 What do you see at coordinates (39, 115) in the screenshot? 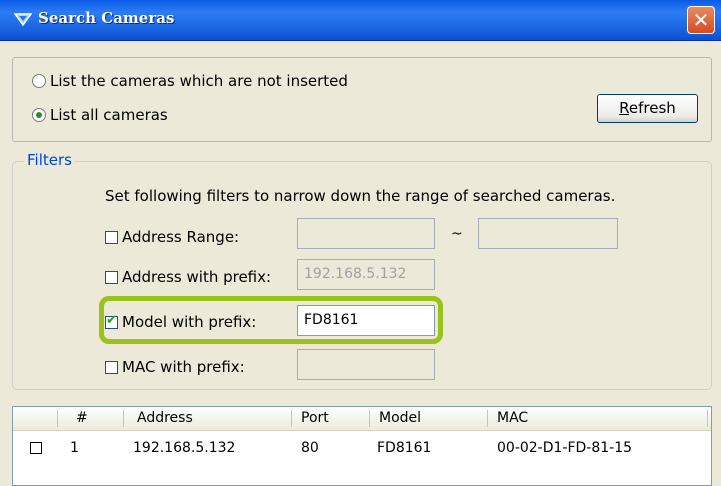
I see `radio-selected-icon` at bounding box center [39, 115].